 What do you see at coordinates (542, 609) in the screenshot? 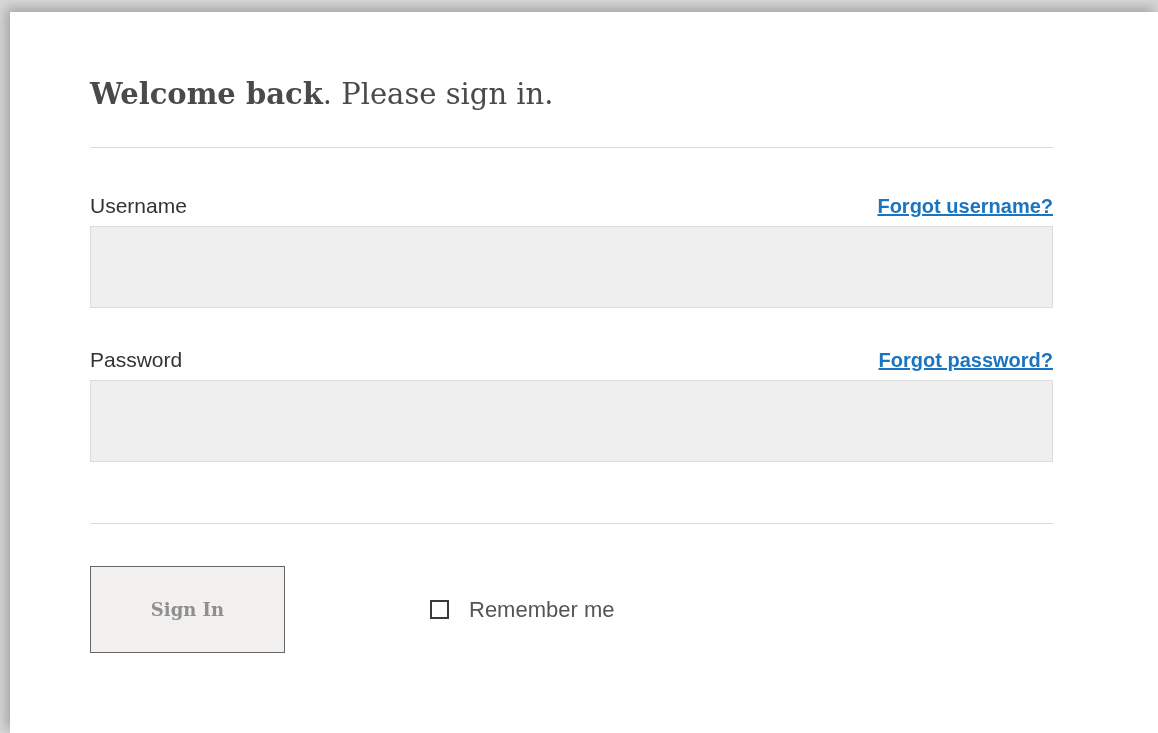
I see `remember-label: Remember me` at bounding box center [542, 609].